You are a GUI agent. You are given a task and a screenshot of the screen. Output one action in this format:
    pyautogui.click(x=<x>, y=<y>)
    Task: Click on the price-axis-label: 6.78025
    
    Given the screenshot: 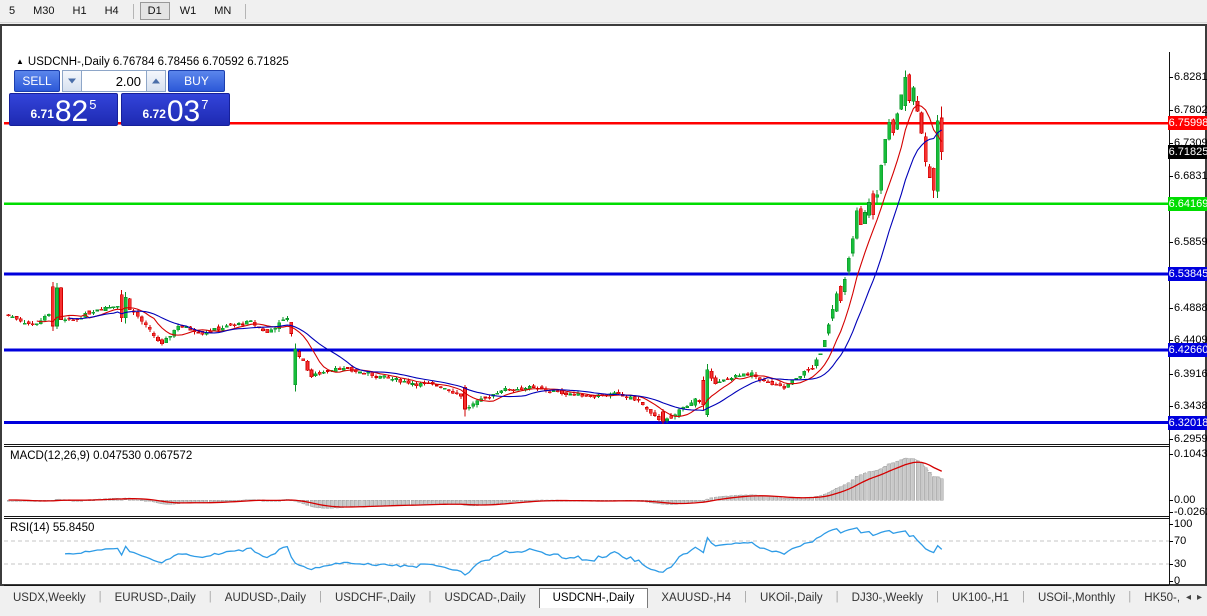 What is the action you would take?
    pyautogui.click(x=1190, y=109)
    